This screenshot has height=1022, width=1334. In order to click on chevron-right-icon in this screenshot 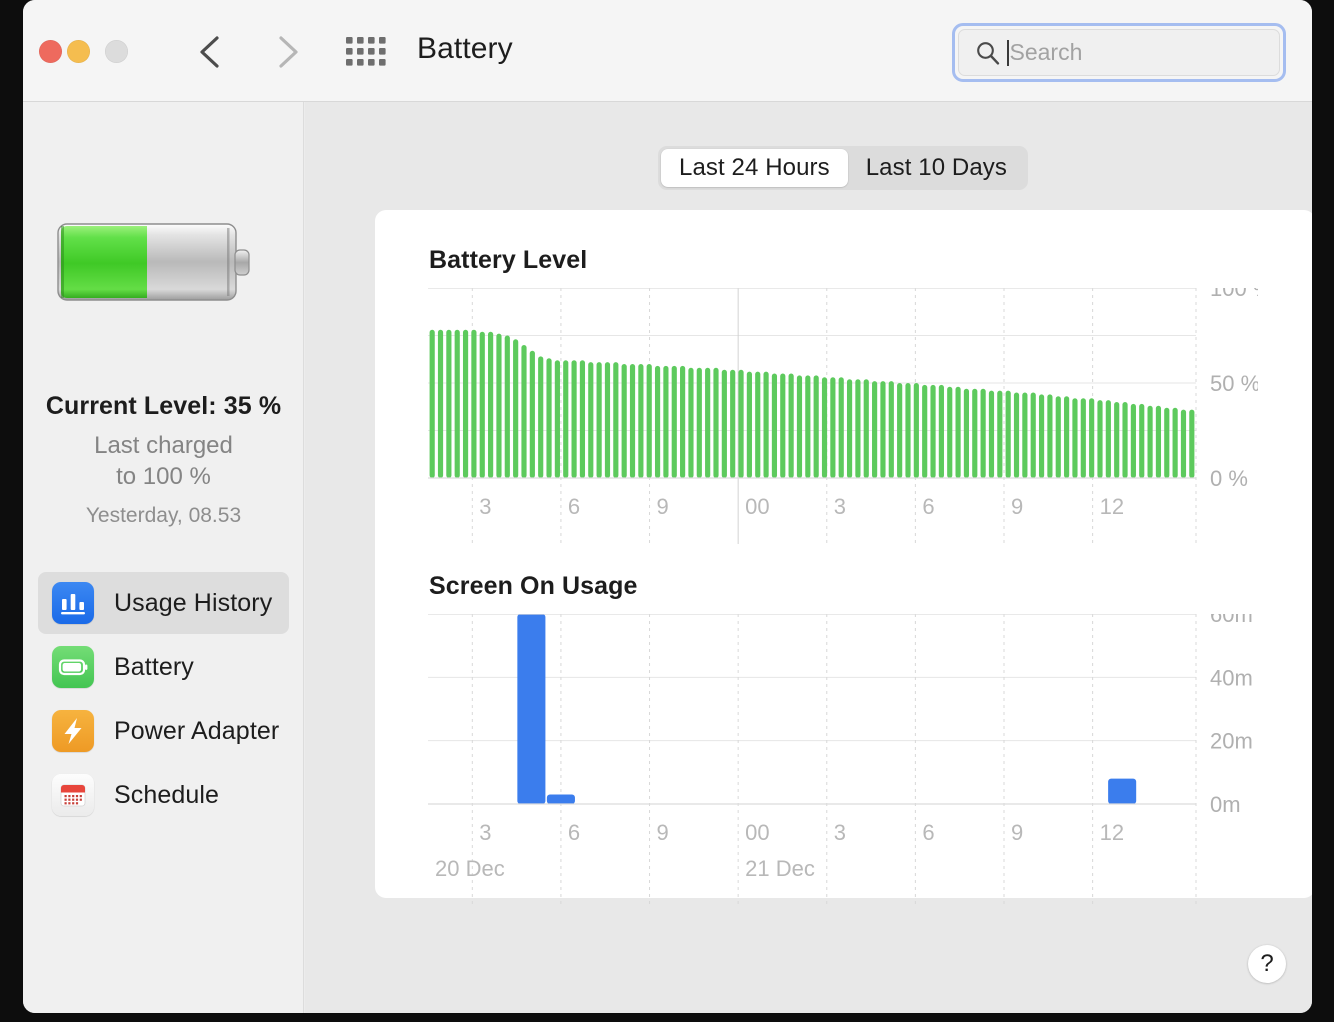, I will do `click(288, 52)`.